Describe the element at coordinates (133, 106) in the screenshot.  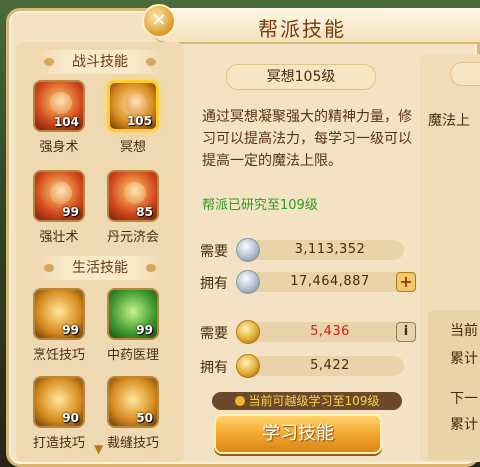
I see `skill-icon: 105` at that location.